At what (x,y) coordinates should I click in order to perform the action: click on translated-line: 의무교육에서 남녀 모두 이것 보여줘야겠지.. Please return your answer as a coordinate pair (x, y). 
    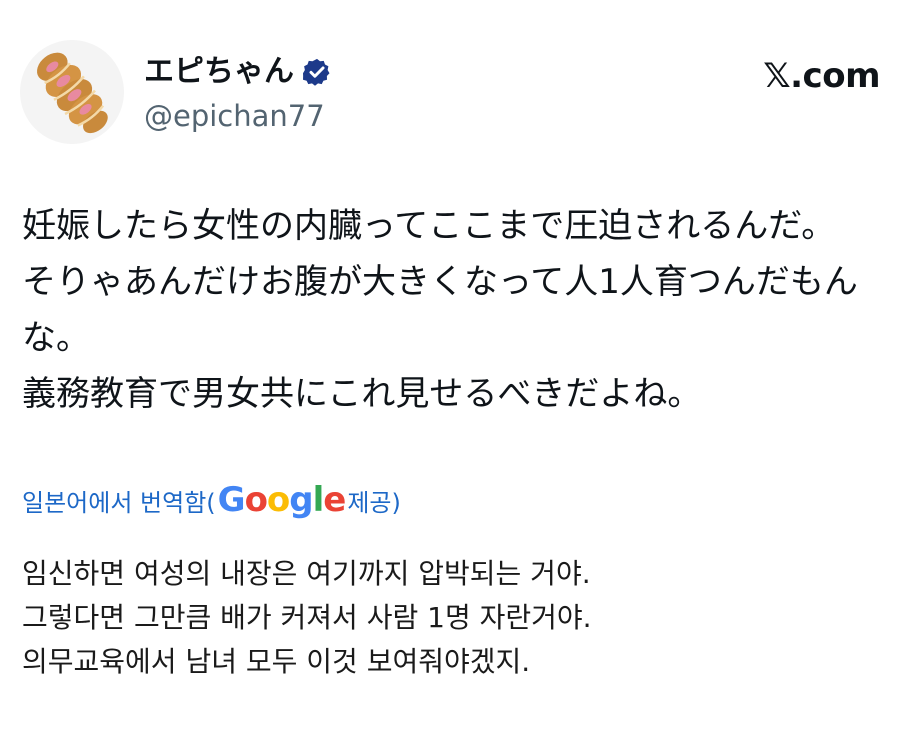
    Looking at the image, I should click on (276, 661).